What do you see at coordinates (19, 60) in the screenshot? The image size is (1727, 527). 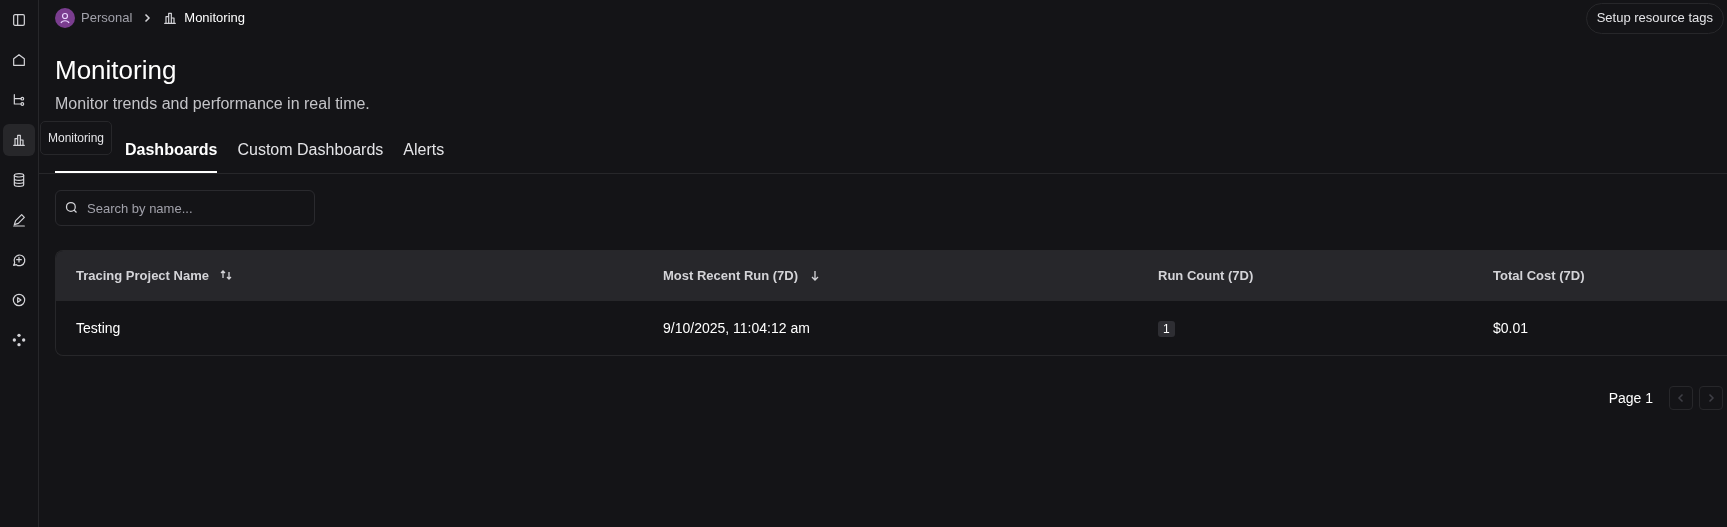 I see `home-icon` at bounding box center [19, 60].